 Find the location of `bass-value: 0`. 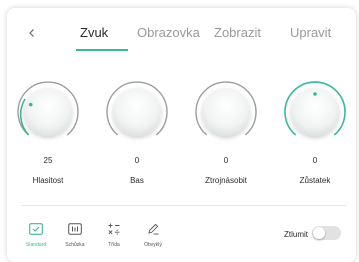

bass-value: 0 is located at coordinates (137, 160).